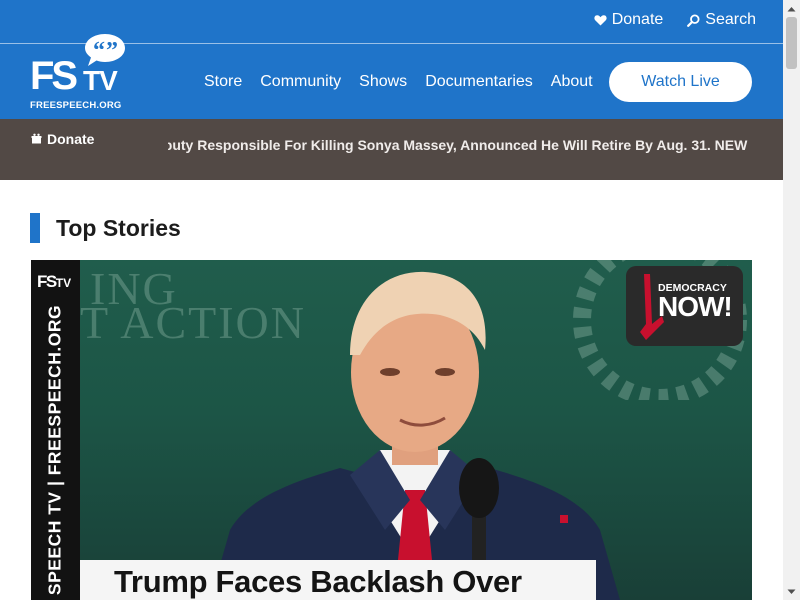  I want to click on scroll-up-arrow-icon, so click(791, 8).